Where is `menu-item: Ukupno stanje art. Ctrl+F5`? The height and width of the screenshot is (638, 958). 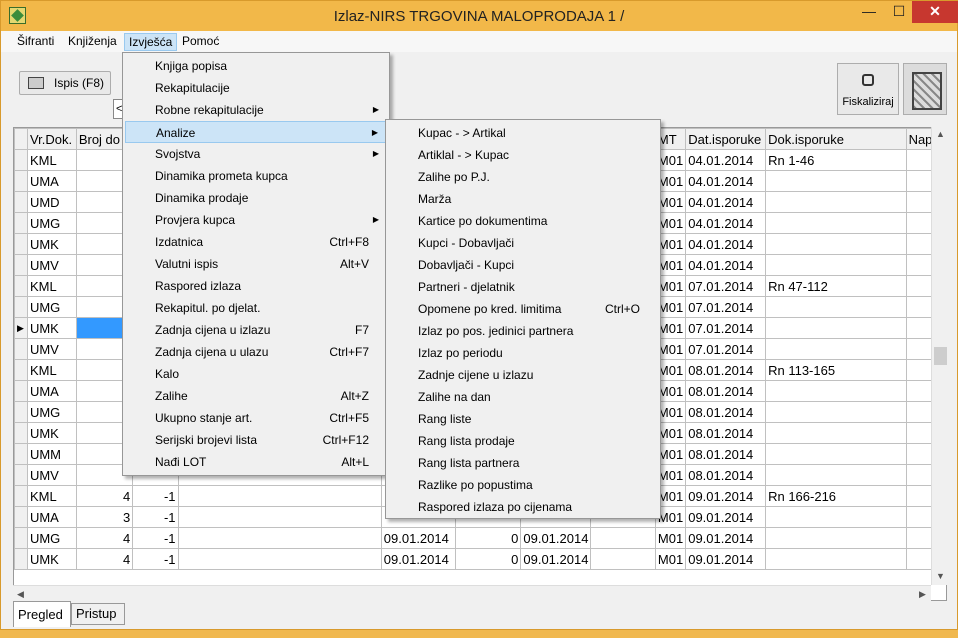 menu-item: Ukupno stanje art. Ctrl+F5 is located at coordinates (256, 418).